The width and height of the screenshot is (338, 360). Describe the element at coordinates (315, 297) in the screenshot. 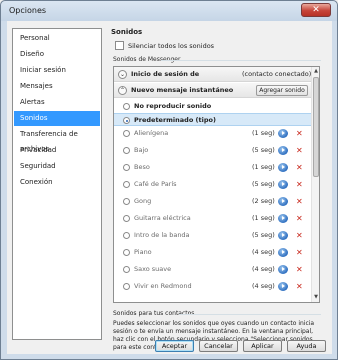

I see `scroll-down-arrow: ▼` at that location.